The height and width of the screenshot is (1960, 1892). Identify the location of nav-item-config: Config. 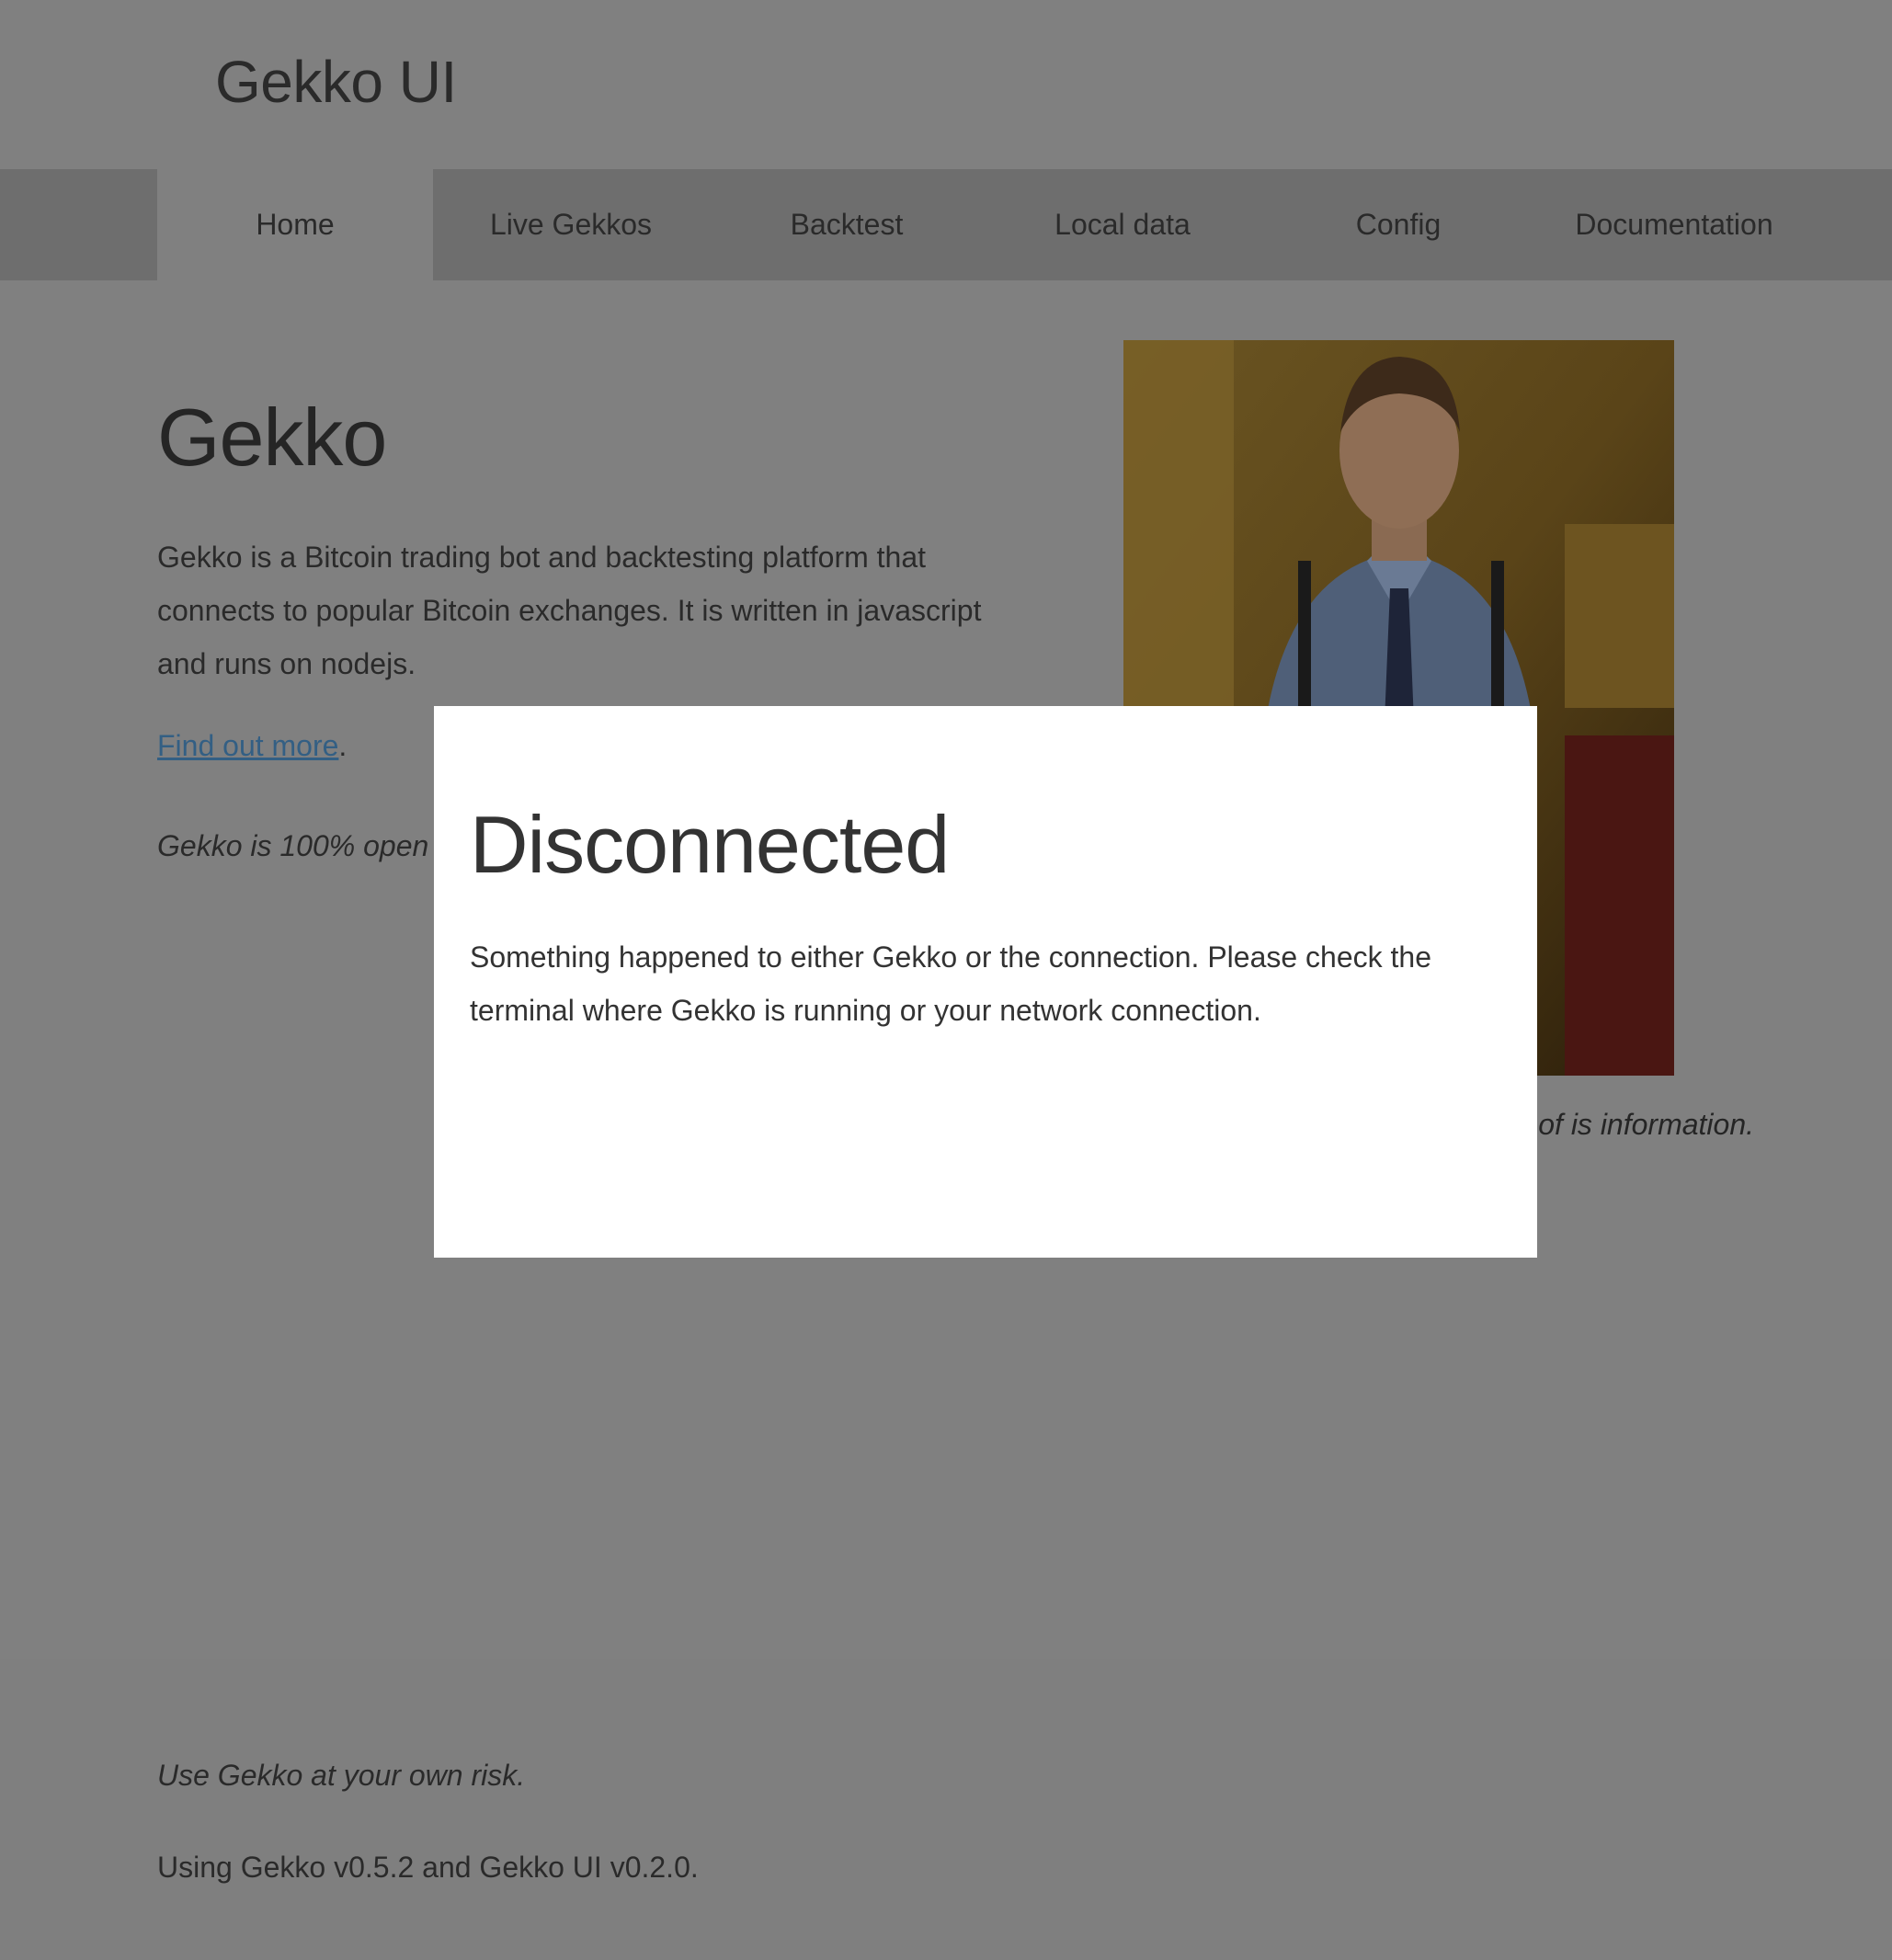
(1398, 224).